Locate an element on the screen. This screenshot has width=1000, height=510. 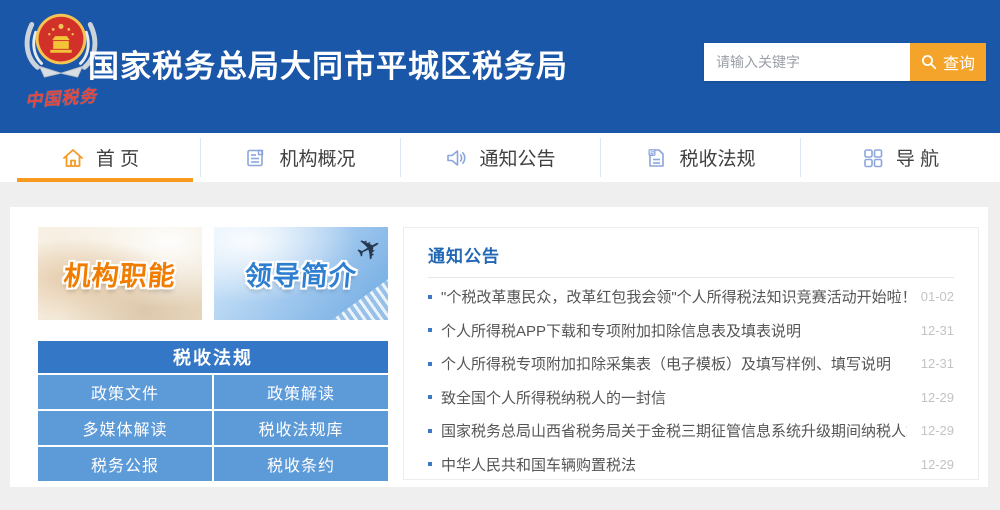
tab-notices: 通知公告 is located at coordinates (500, 157).